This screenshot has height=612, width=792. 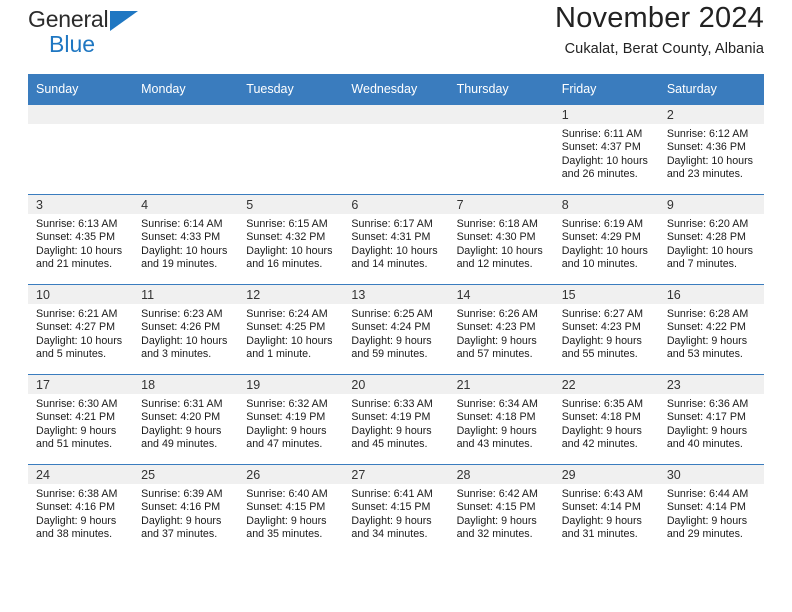 I want to click on general-blue-logo: General Blue, so click(x=88, y=34).